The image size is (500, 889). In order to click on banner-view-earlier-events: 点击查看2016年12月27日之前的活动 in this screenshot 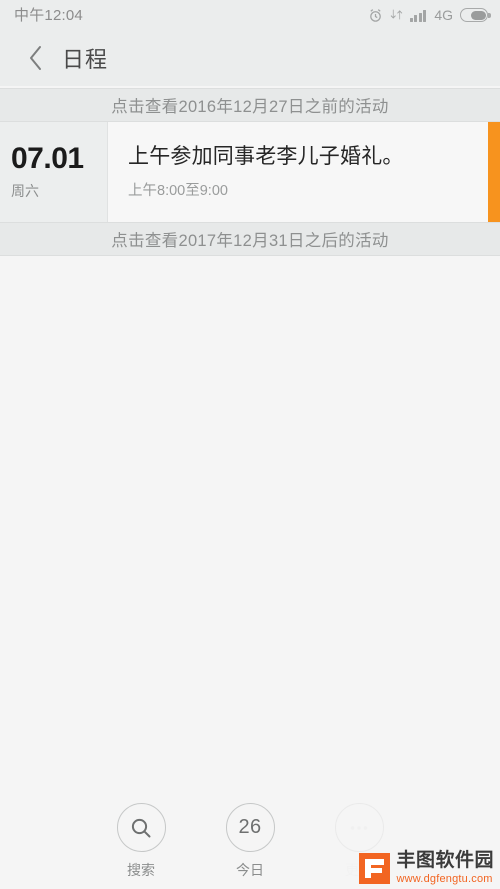, I will do `click(250, 105)`.